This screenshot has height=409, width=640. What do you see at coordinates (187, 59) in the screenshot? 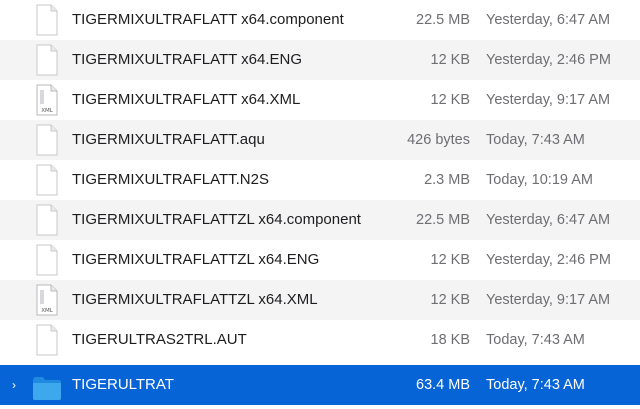
I see `file-name: TIGERMIXULTRAFLATT x64.ENG` at bounding box center [187, 59].